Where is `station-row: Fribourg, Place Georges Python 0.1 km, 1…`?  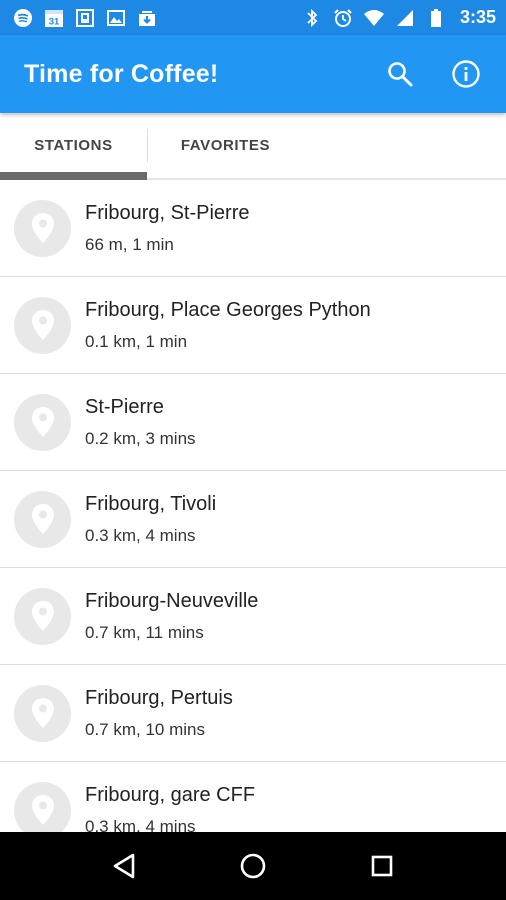 station-row: Fribourg, Place Georges Python 0.1 km, 1… is located at coordinates (253, 325).